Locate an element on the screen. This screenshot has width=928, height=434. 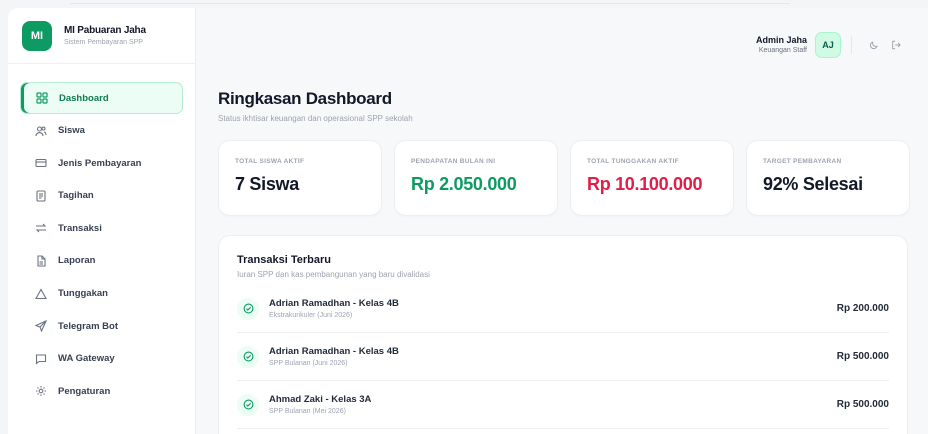
user-name: Admin Jaha is located at coordinates (781, 40).